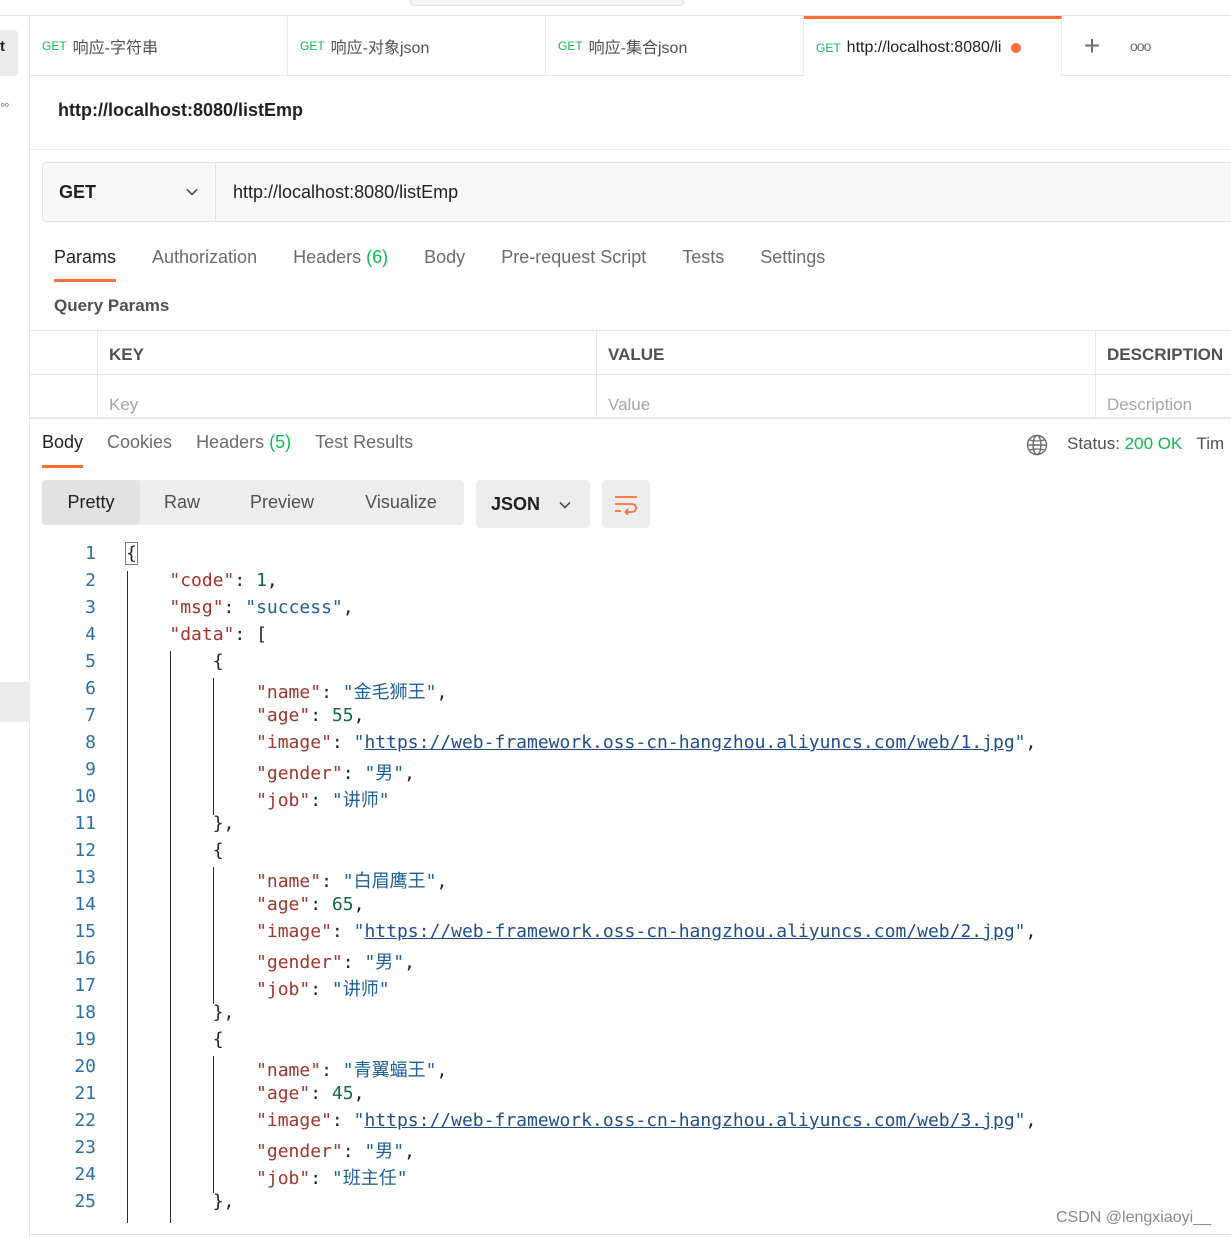 This screenshot has height=1238, width=1231. What do you see at coordinates (630, 637) in the screenshot?
I see `code-line: 4 "data": [` at bounding box center [630, 637].